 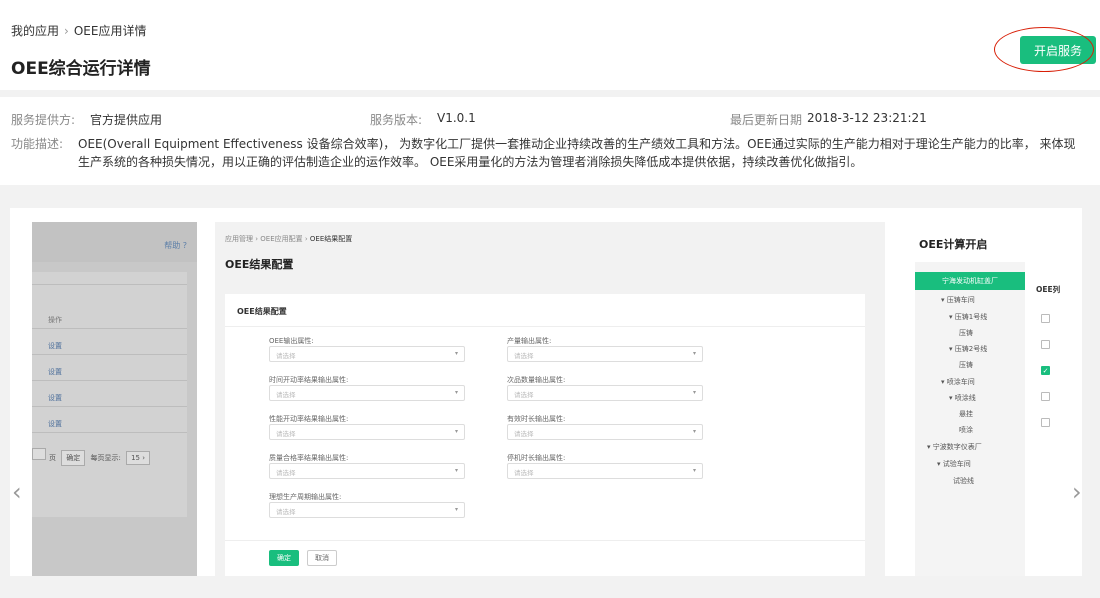 What do you see at coordinates (73, 458) in the screenshot?
I see `page-confirm: 确定` at bounding box center [73, 458].